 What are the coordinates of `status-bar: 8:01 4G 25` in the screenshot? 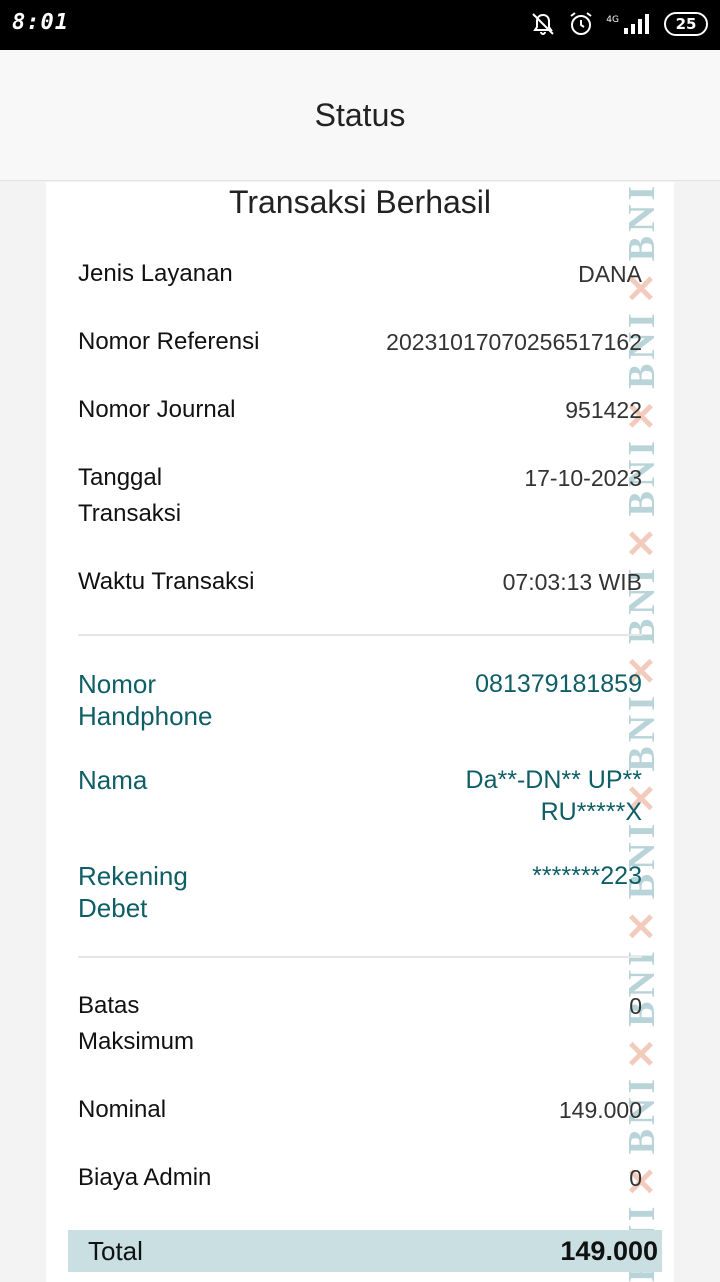 It's located at (360, 25).